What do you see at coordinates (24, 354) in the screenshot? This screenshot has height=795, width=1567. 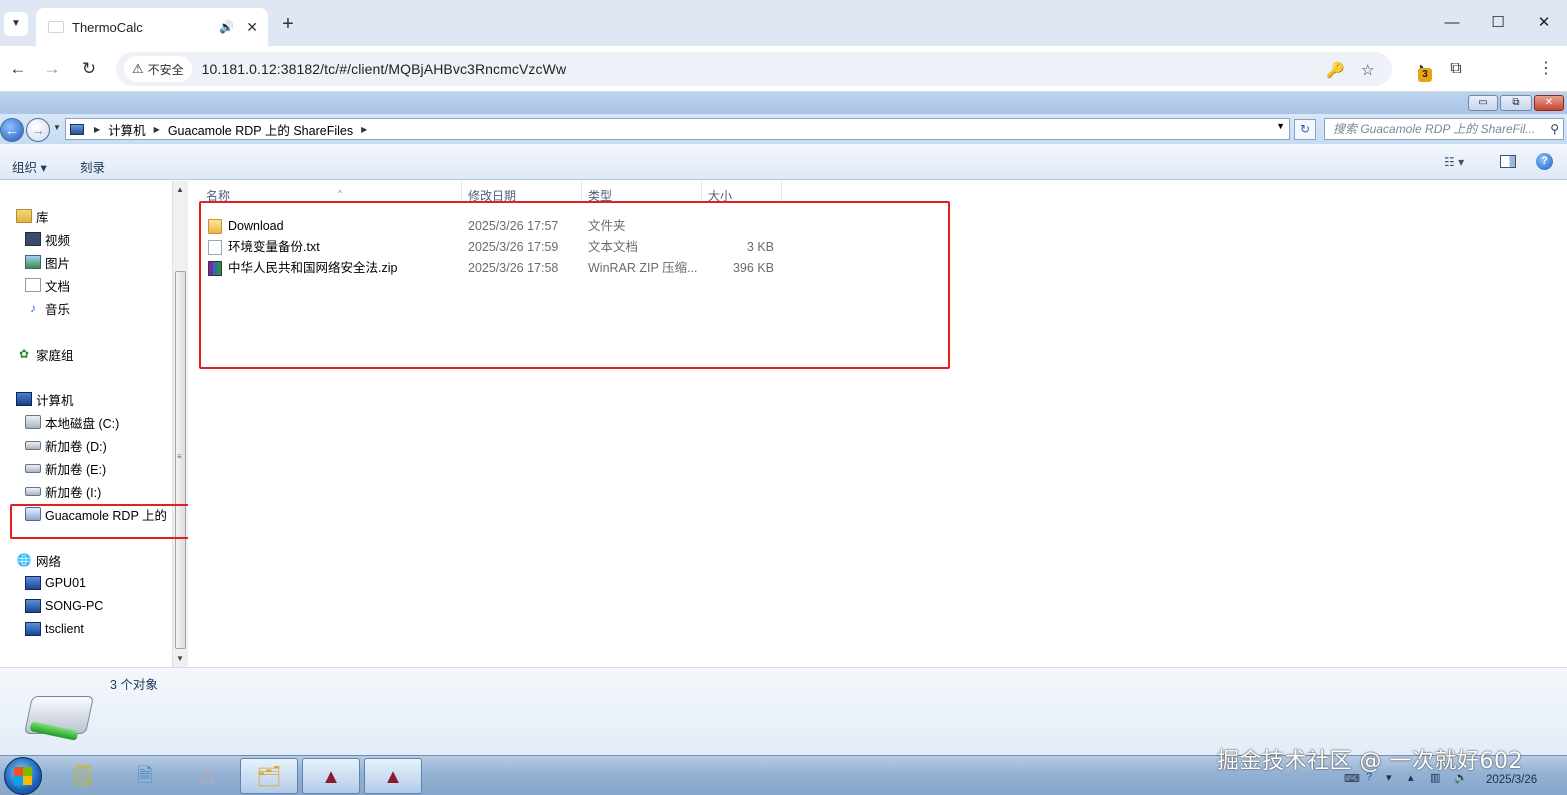 I see `homegroup-icon: ✿` at bounding box center [24, 354].